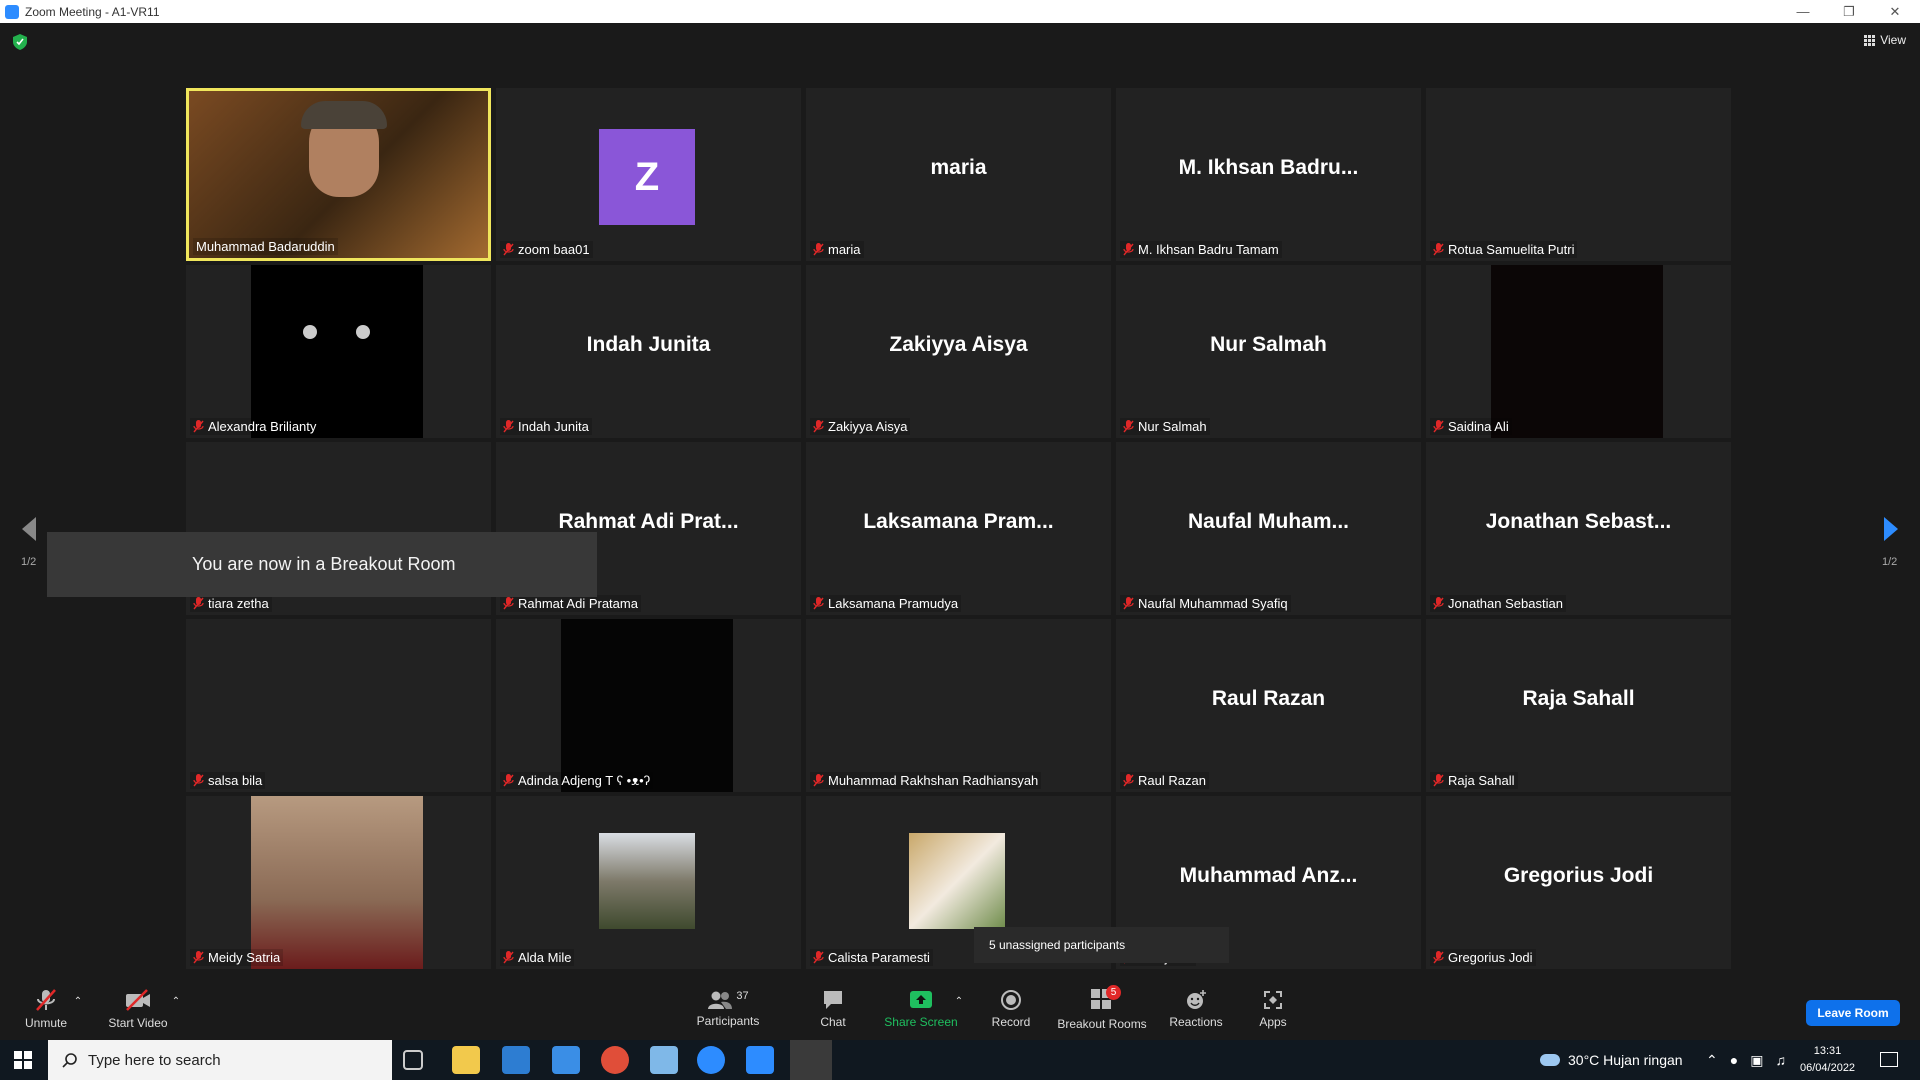 The height and width of the screenshot is (1080, 1920). Describe the element at coordinates (1780, 1060) in the screenshot. I see `volume-icon: ♫` at that location.